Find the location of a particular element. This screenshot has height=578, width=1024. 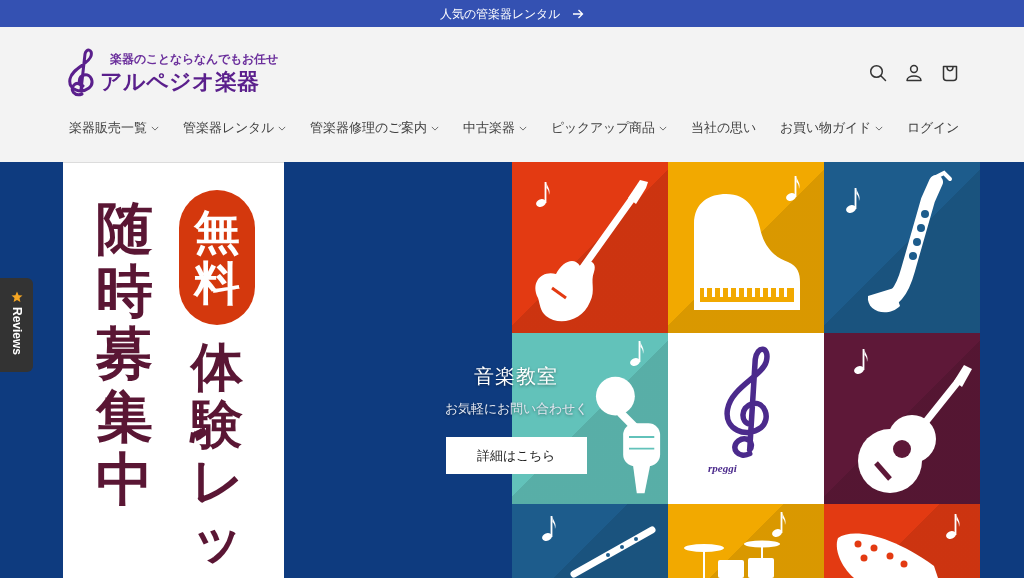

nav-link: 当社の思い is located at coordinates (723, 128).